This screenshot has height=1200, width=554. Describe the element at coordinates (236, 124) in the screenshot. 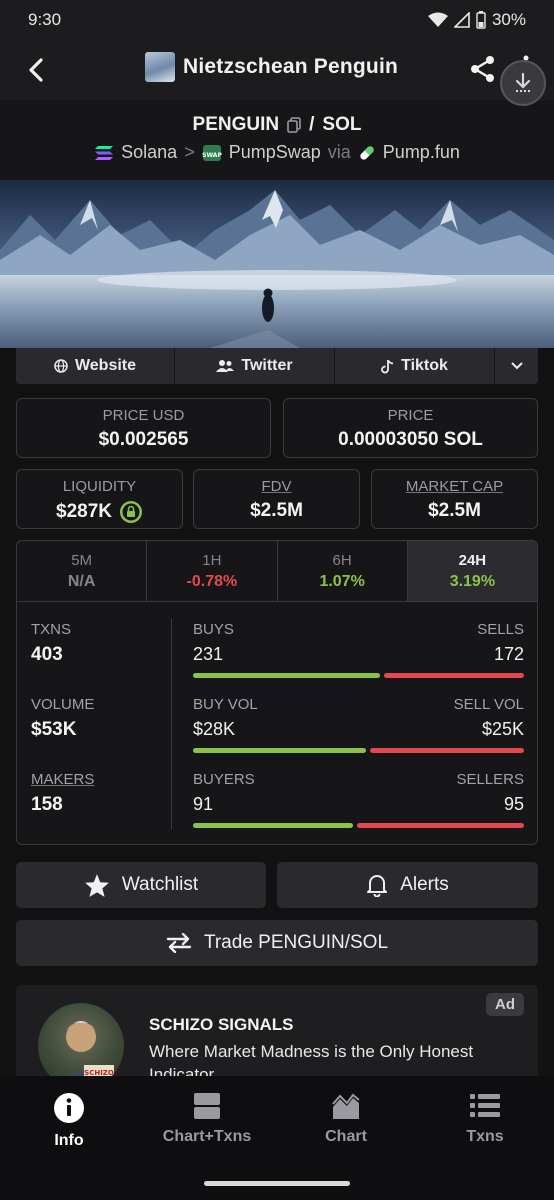

I see `base-symbol: PENGUIN` at that location.